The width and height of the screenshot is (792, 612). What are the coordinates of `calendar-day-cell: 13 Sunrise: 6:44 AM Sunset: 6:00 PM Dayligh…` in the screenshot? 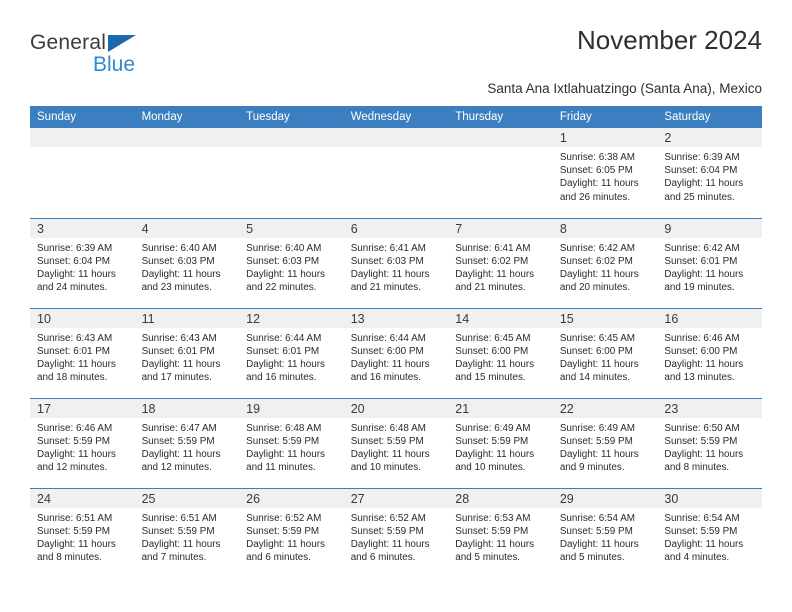 It's located at (396, 352).